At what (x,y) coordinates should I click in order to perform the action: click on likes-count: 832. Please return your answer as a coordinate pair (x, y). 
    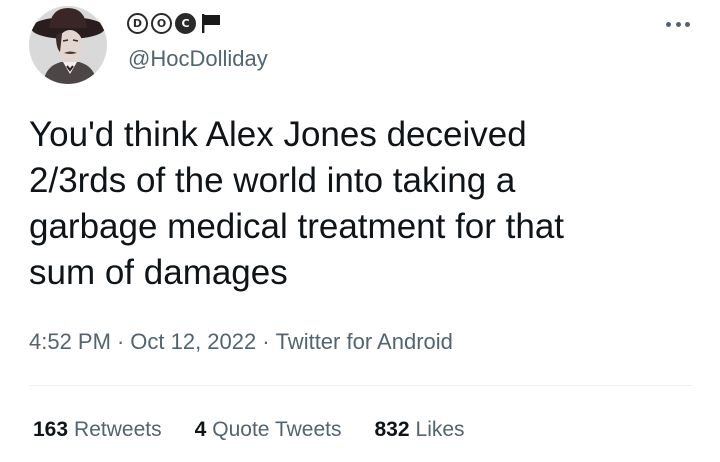
    Looking at the image, I should click on (392, 429).